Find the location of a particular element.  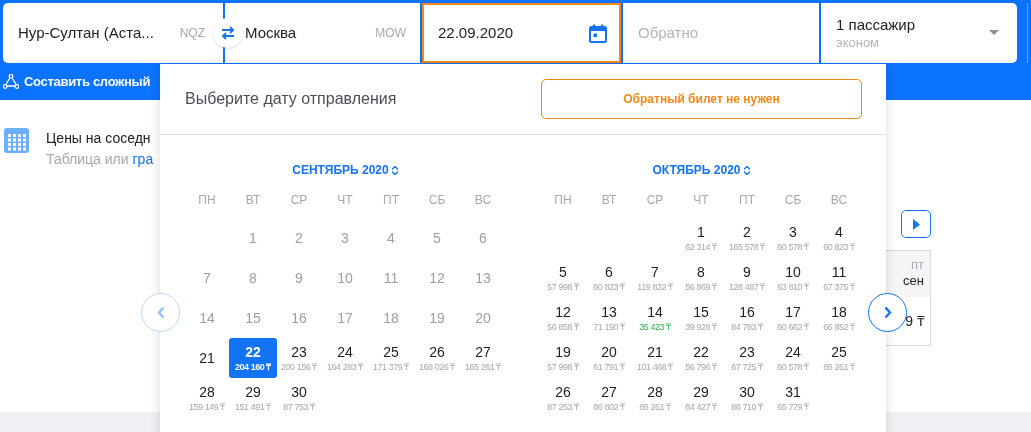

weekday-label: ПН is located at coordinates (207, 200).